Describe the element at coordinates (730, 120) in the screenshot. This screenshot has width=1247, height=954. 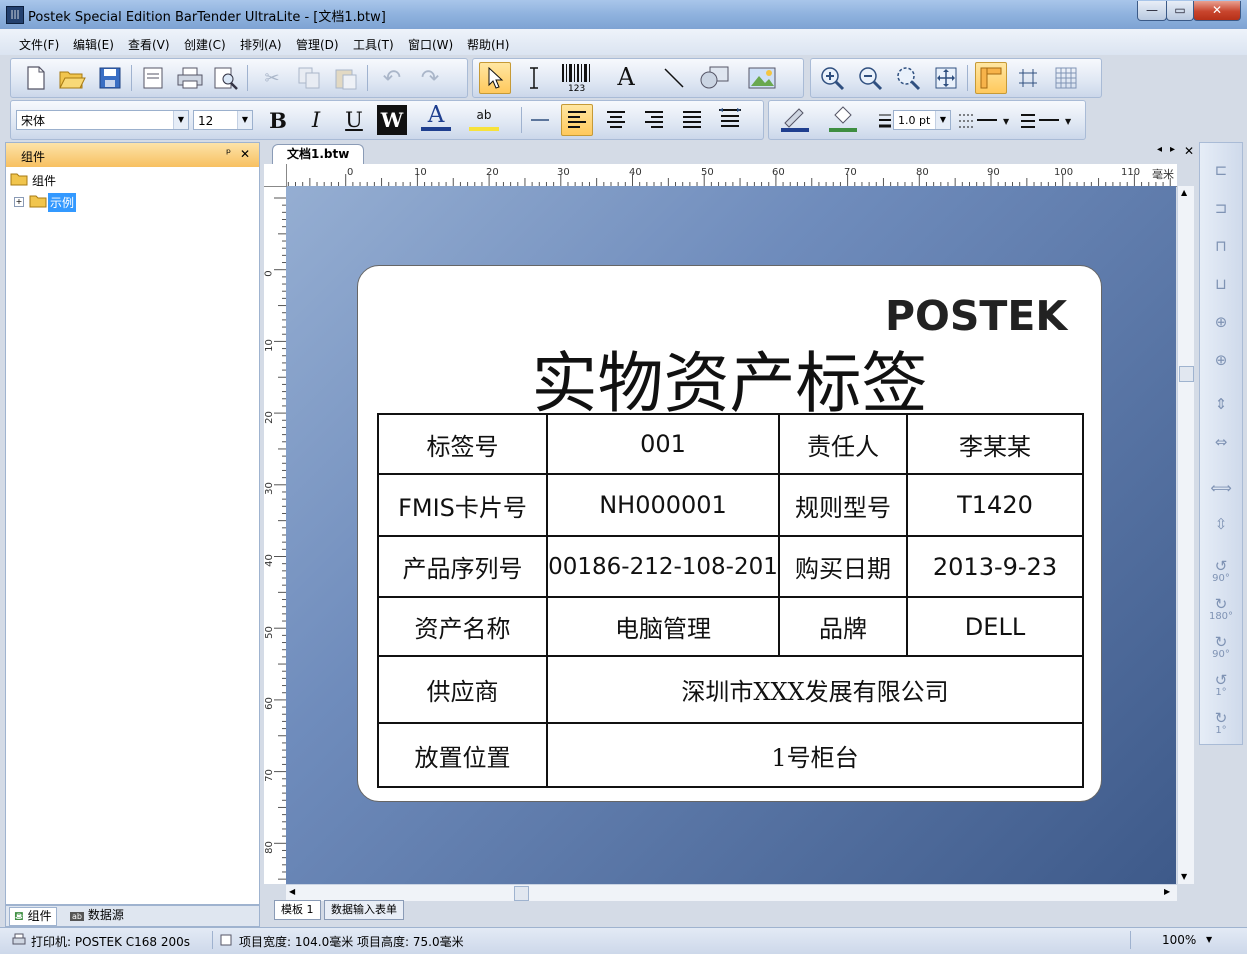
I see `fit-text-icon` at that location.